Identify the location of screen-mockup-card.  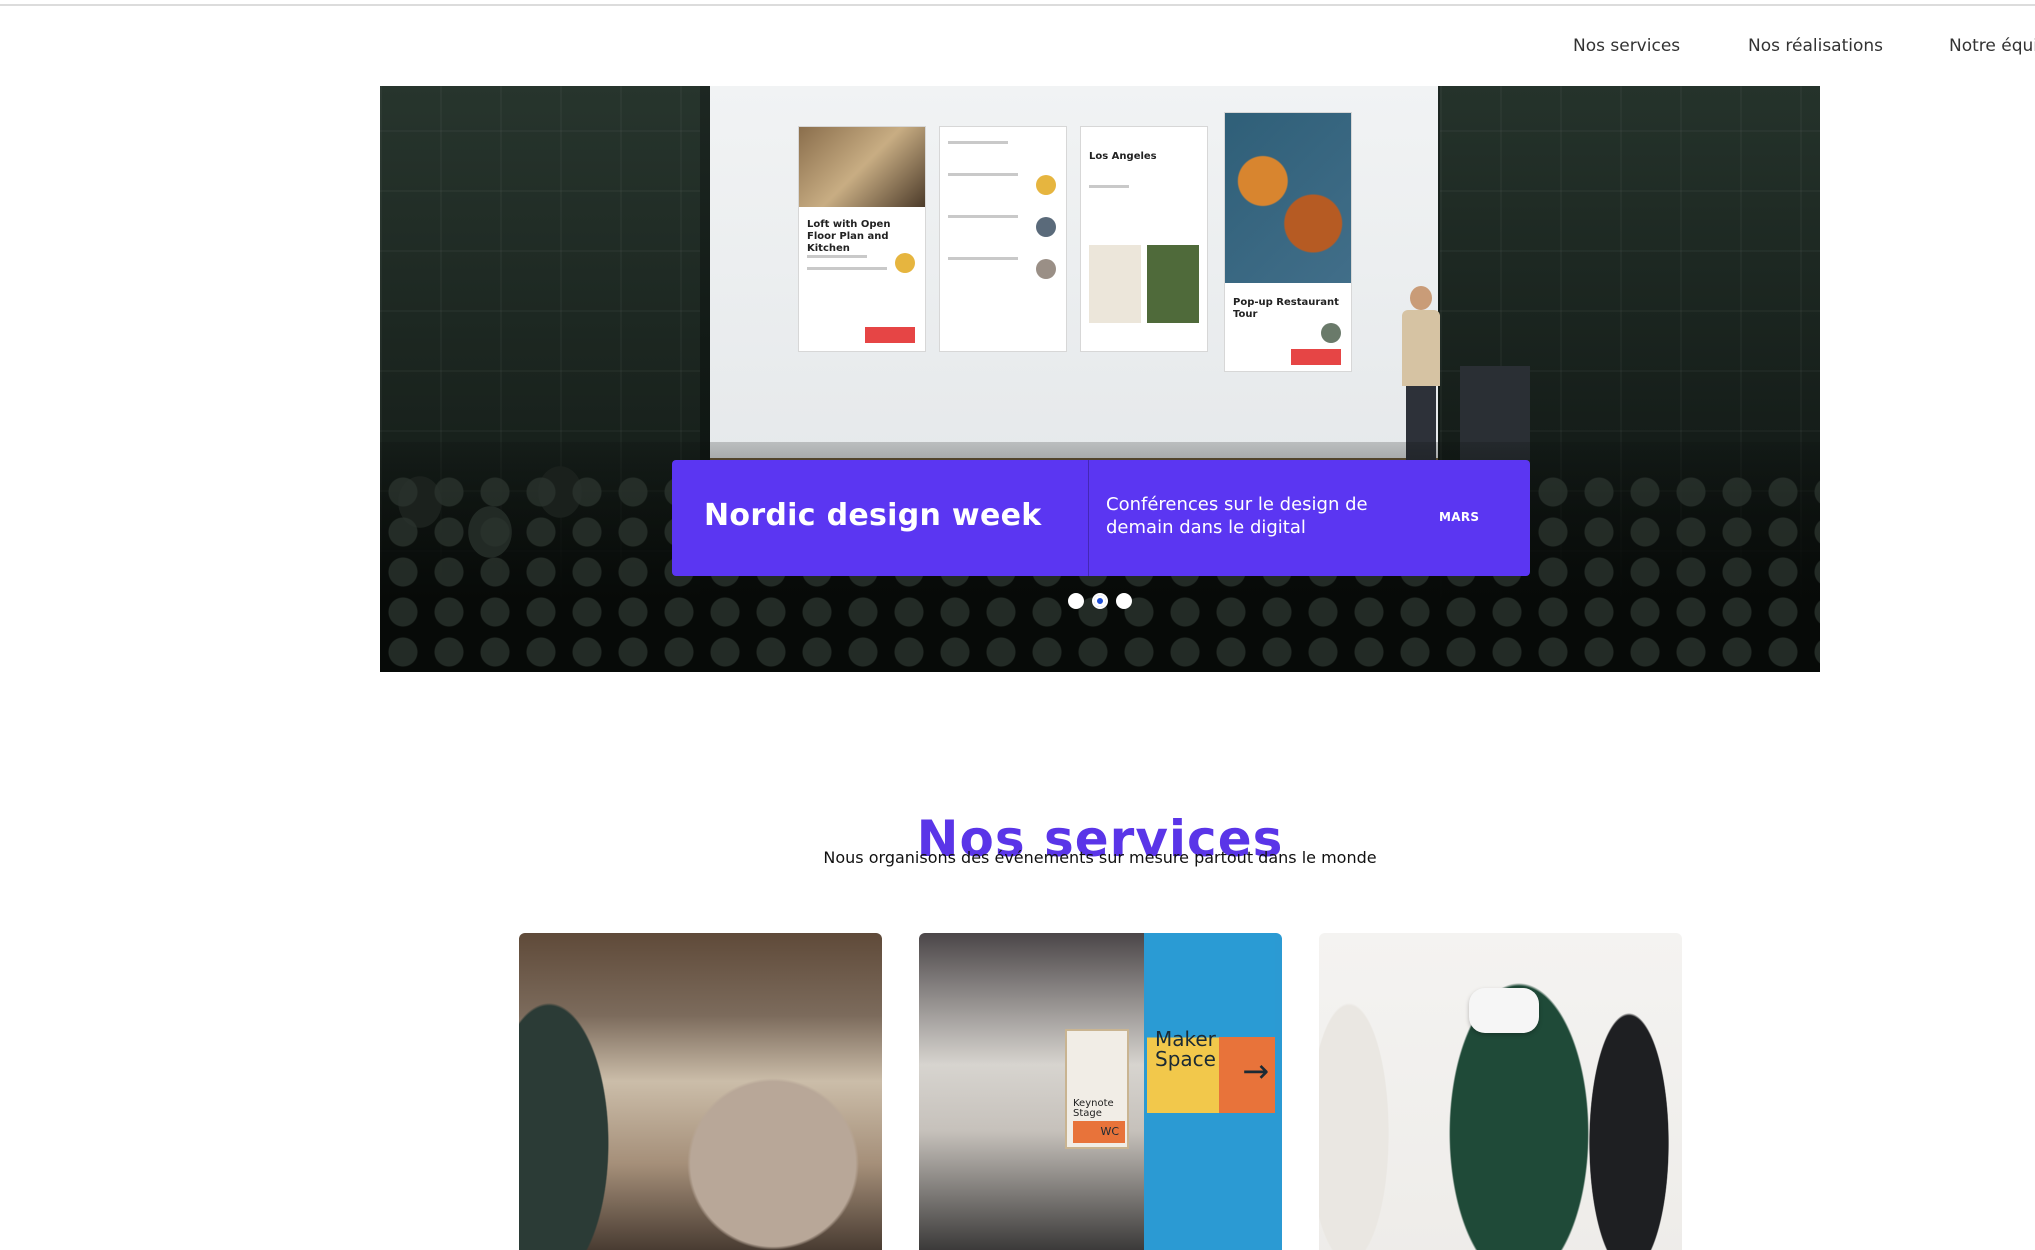
(1003, 239).